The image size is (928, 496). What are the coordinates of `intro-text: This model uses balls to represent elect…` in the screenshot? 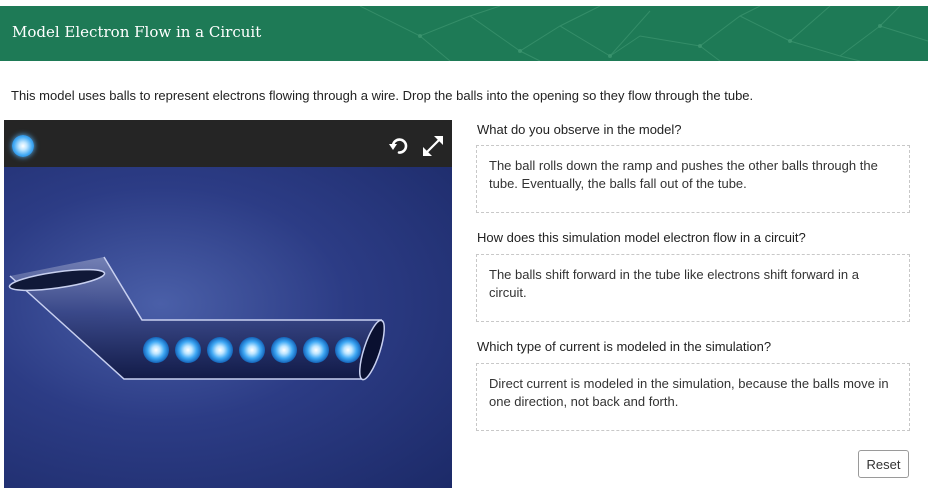 It's located at (382, 95).